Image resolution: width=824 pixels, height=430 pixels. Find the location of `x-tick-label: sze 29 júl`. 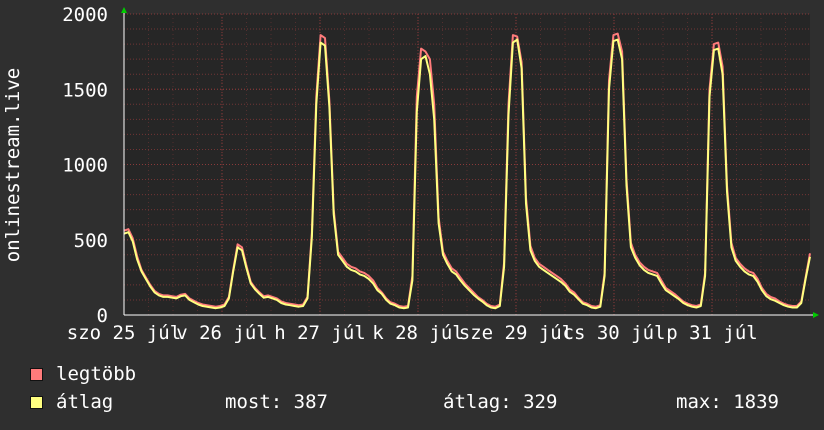

x-tick-label: sze 29 júl is located at coordinates (516, 333).